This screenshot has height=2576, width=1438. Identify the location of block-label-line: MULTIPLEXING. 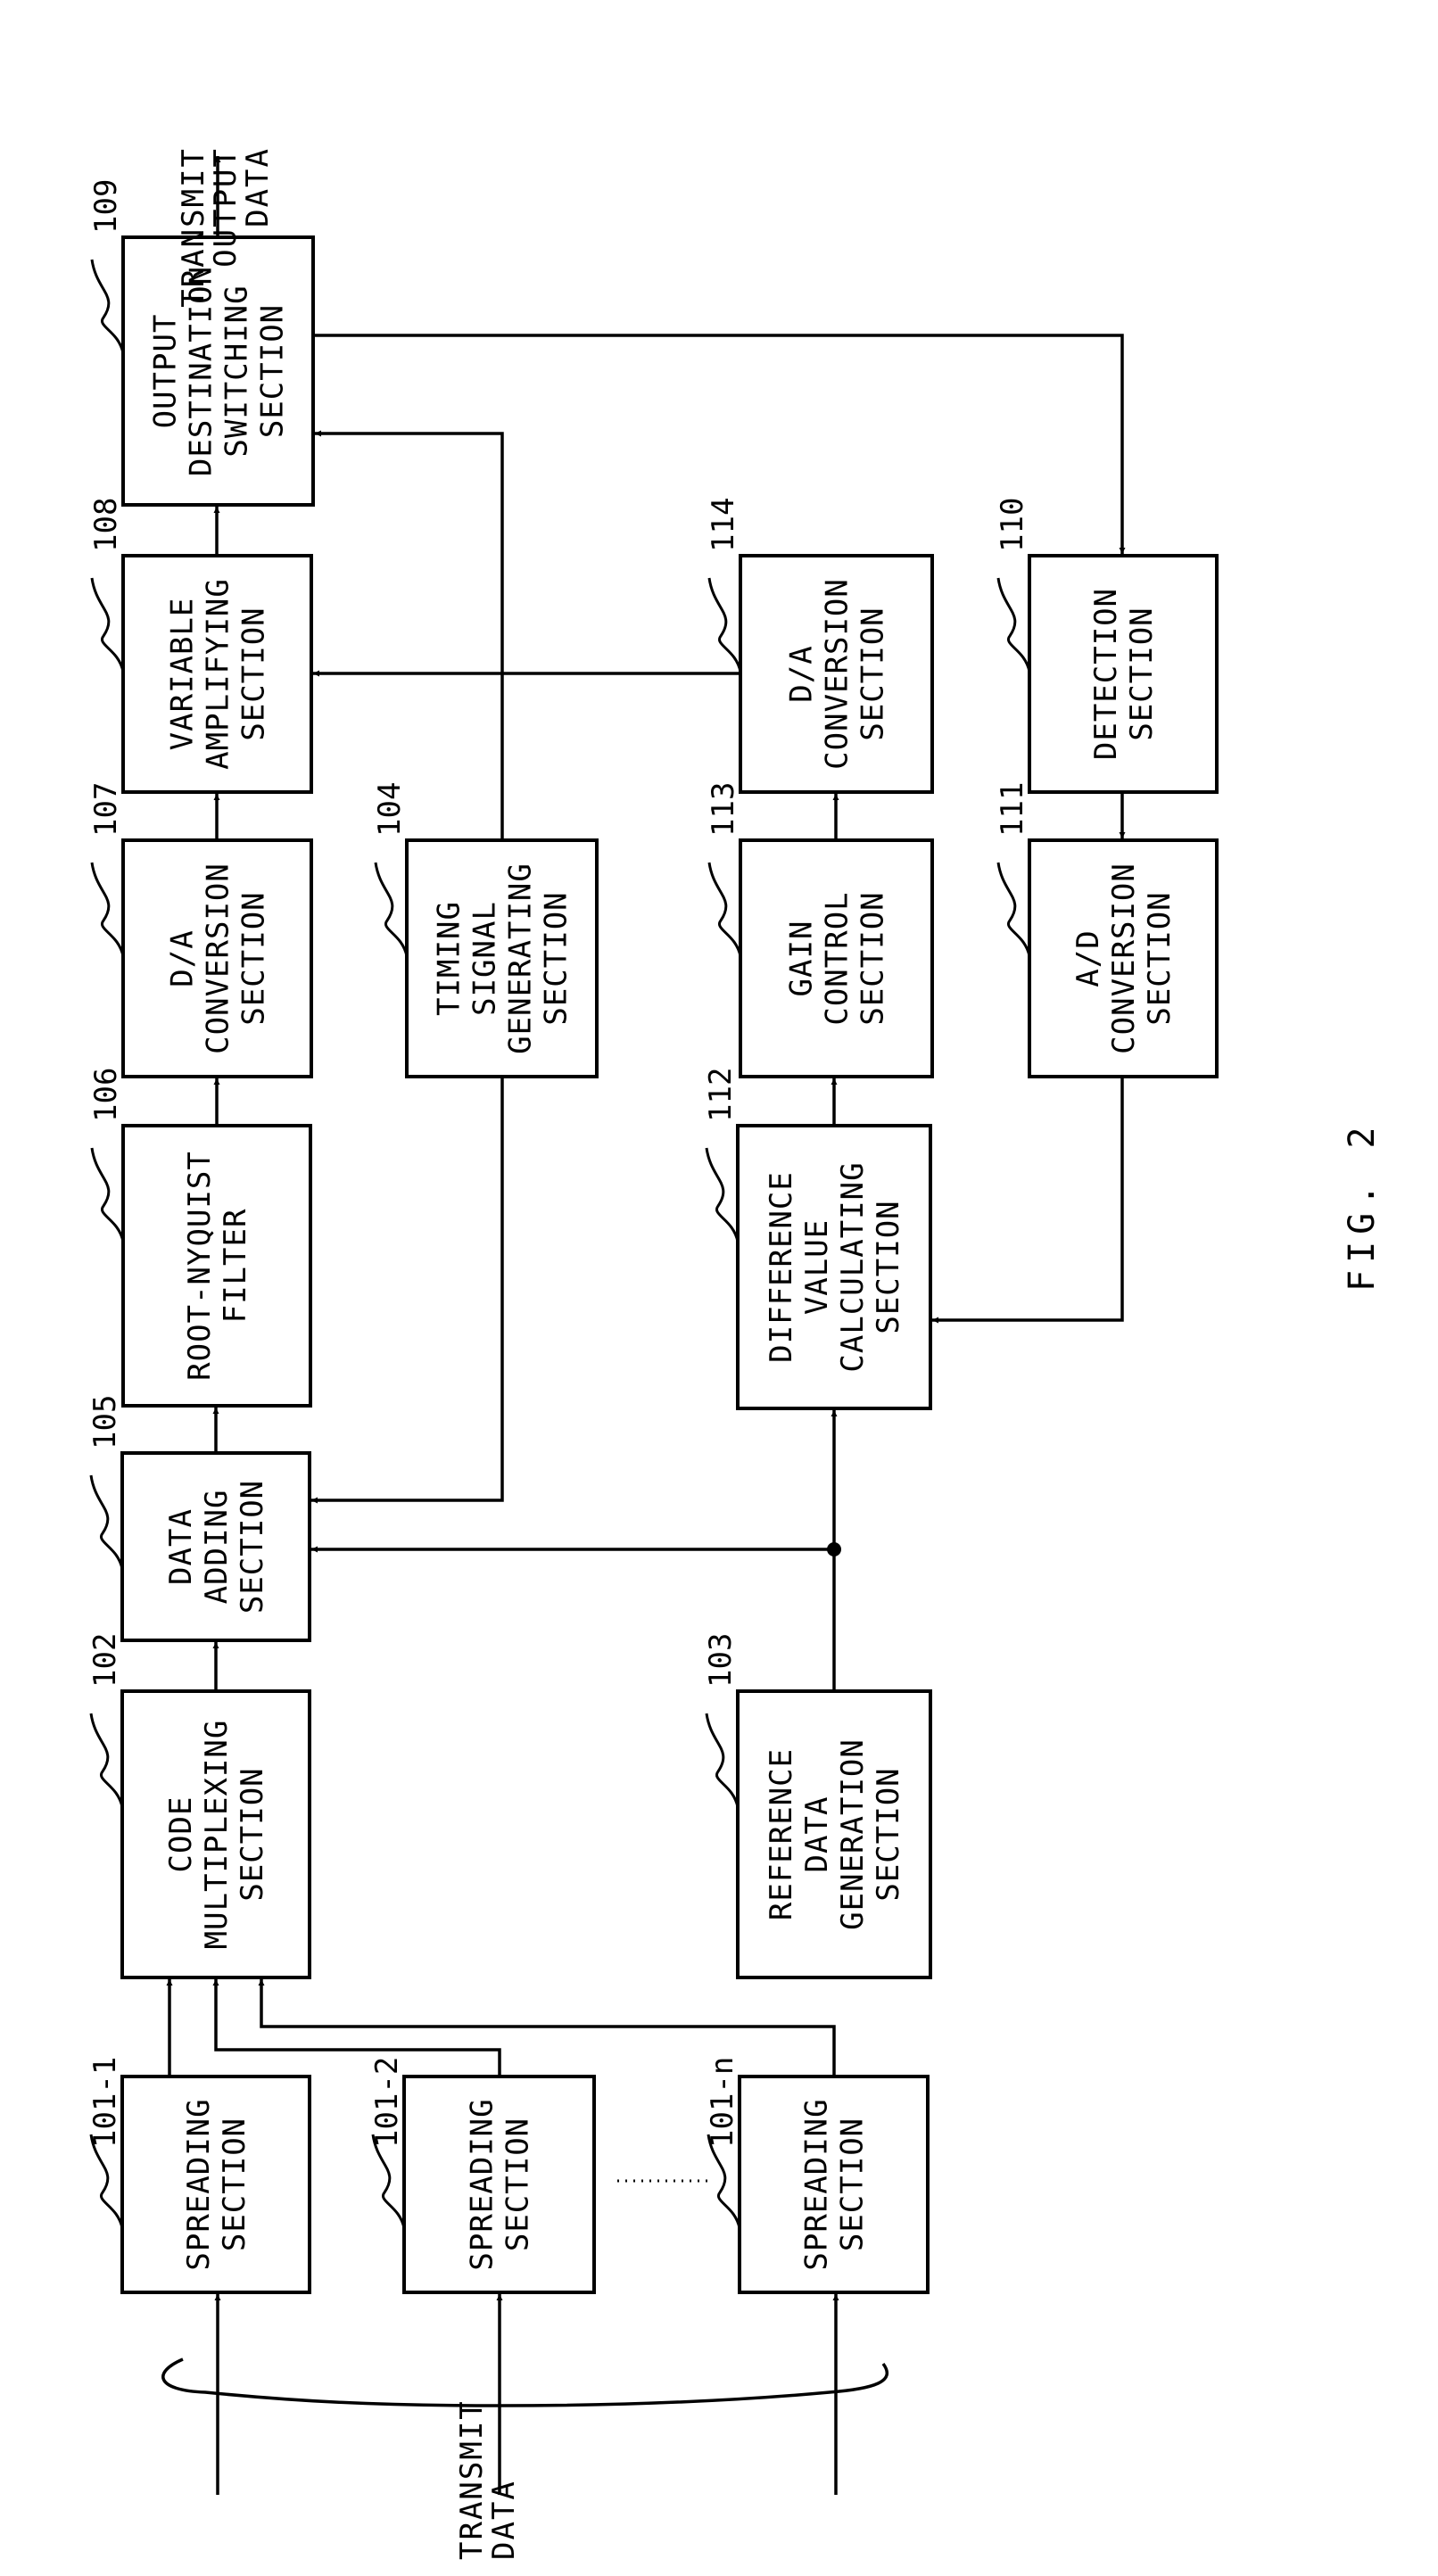
(217, 1835).